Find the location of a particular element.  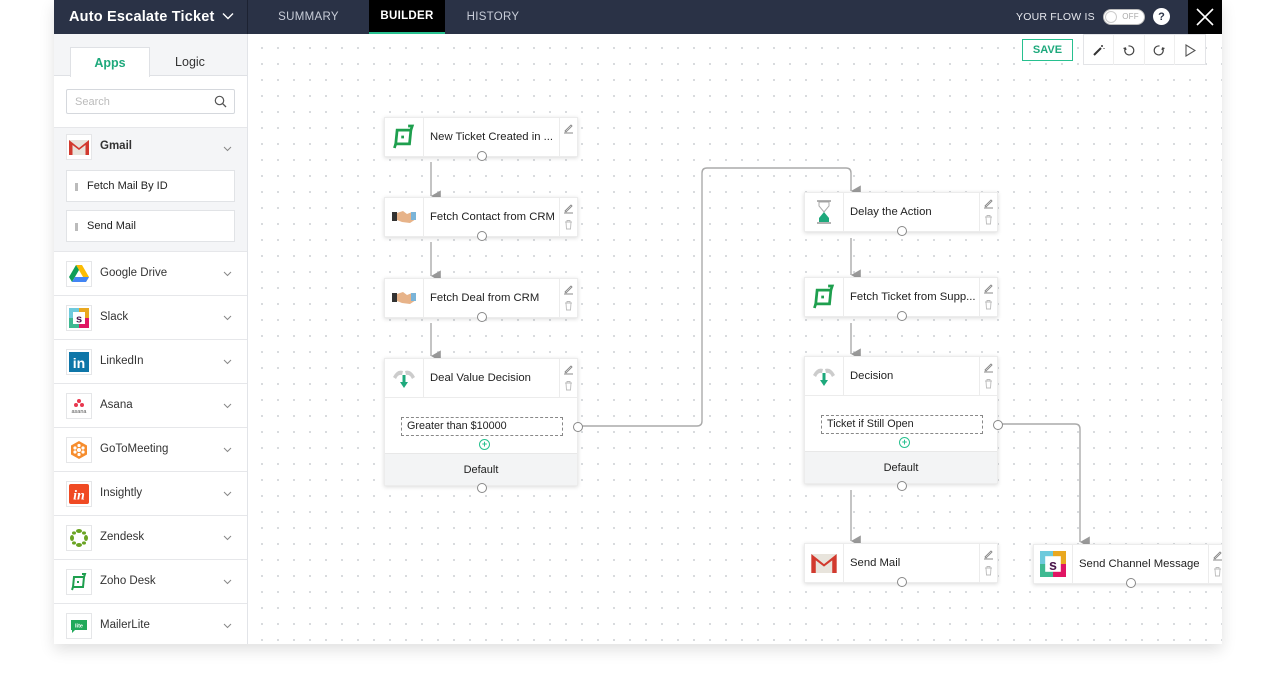

flow-status: YOUR FLOW IS OFF is located at coordinates (1080, 17).